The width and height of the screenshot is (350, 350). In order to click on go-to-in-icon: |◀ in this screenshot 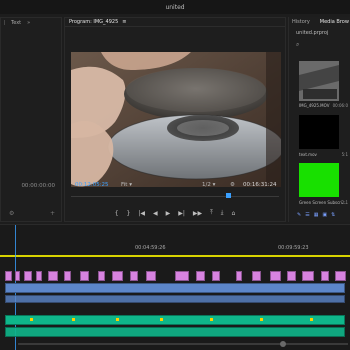, I will do `click(141, 213)`.